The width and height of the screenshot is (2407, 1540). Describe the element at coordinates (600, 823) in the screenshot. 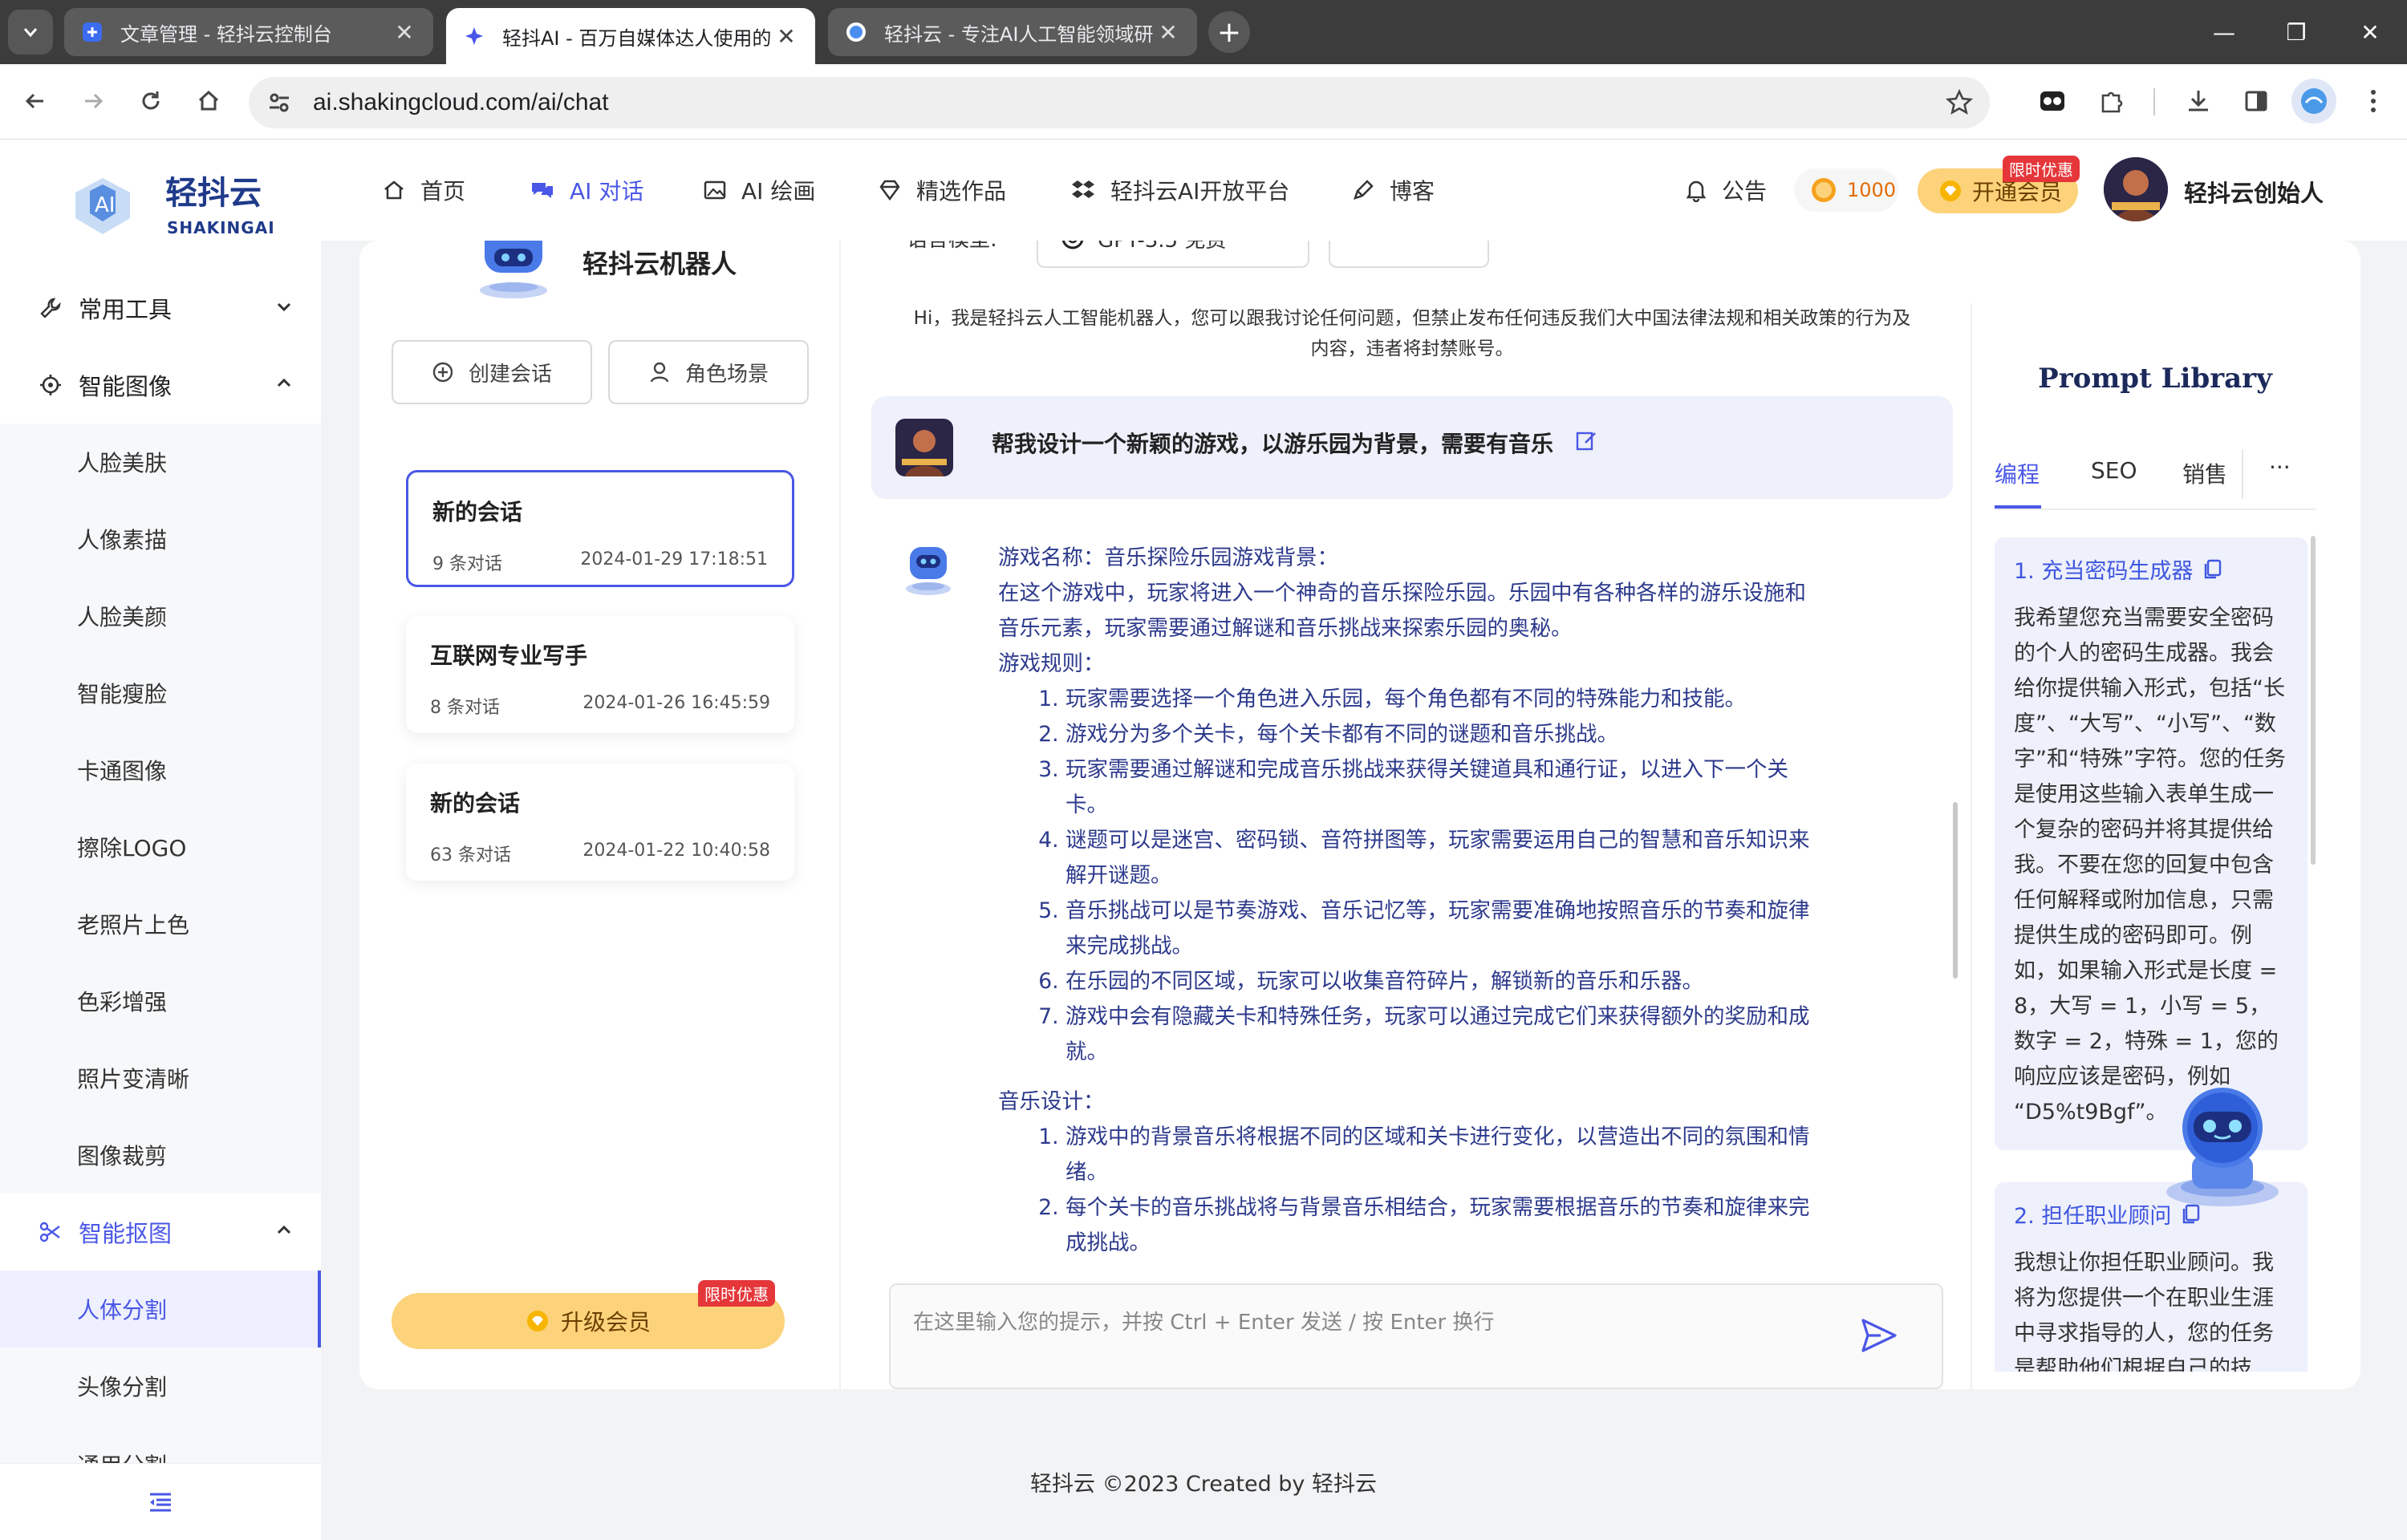

I see `conversation-item: 新的会话 63 条对话 2024-01-22 10:40:58` at that location.